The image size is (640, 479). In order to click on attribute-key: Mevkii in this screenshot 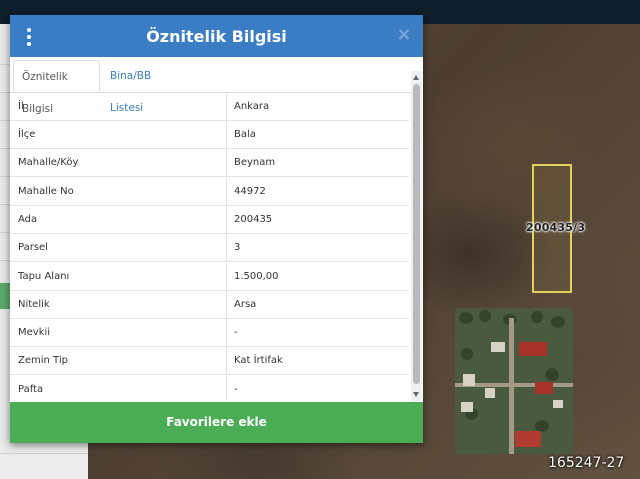, I will do `click(118, 332)`.